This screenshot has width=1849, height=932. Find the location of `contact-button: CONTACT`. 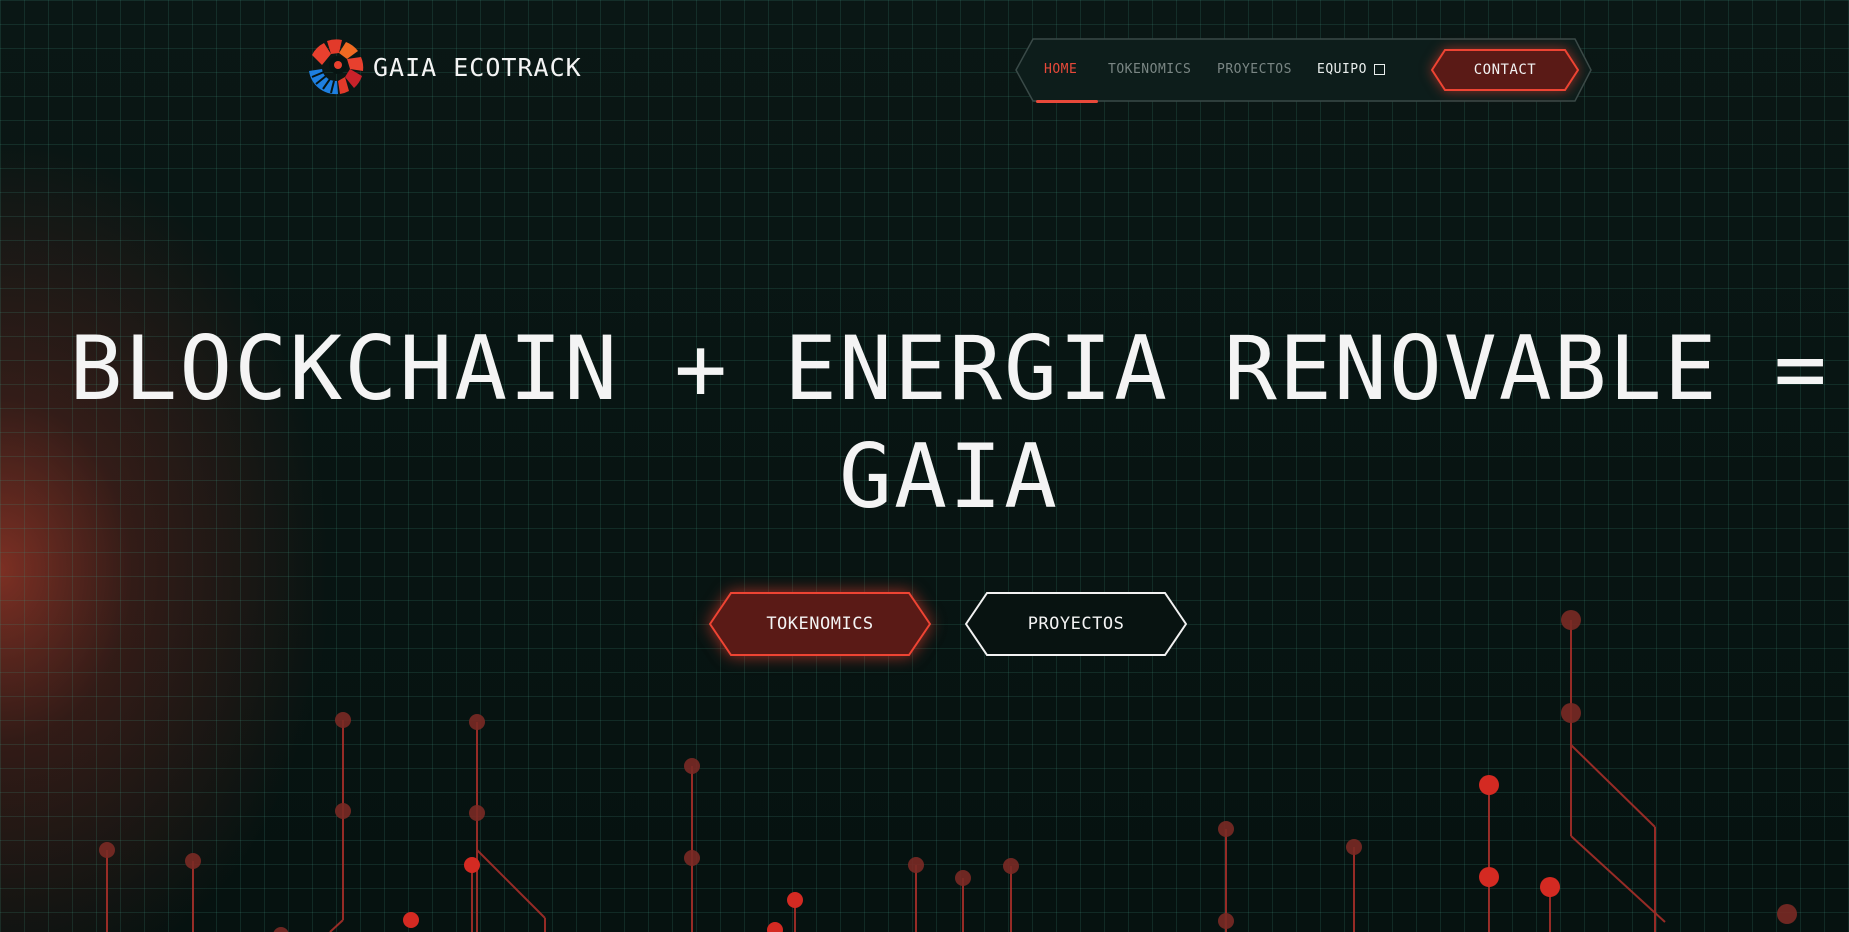

contact-button: CONTACT is located at coordinates (1505, 70).